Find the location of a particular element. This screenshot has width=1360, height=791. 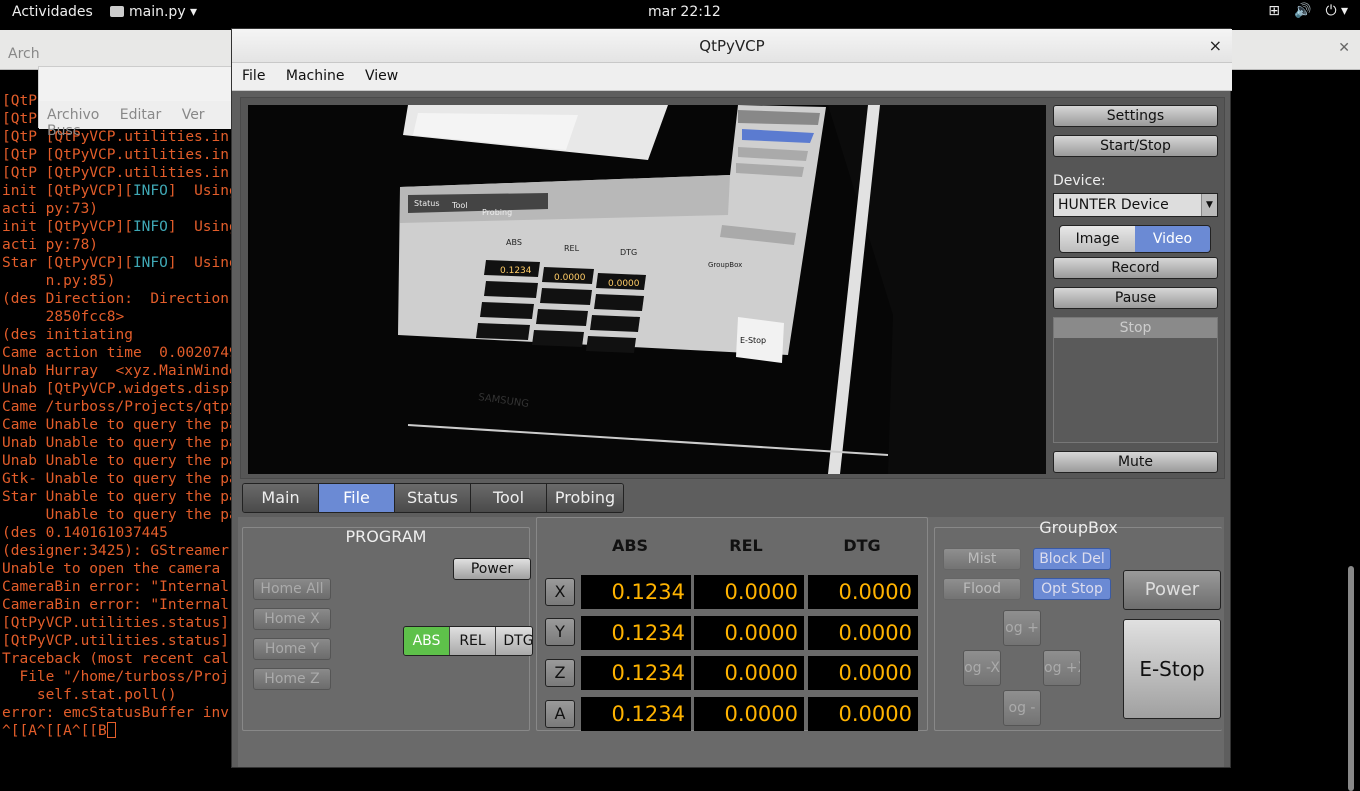

estop-button: E-Stop is located at coordinates (1172, 669).